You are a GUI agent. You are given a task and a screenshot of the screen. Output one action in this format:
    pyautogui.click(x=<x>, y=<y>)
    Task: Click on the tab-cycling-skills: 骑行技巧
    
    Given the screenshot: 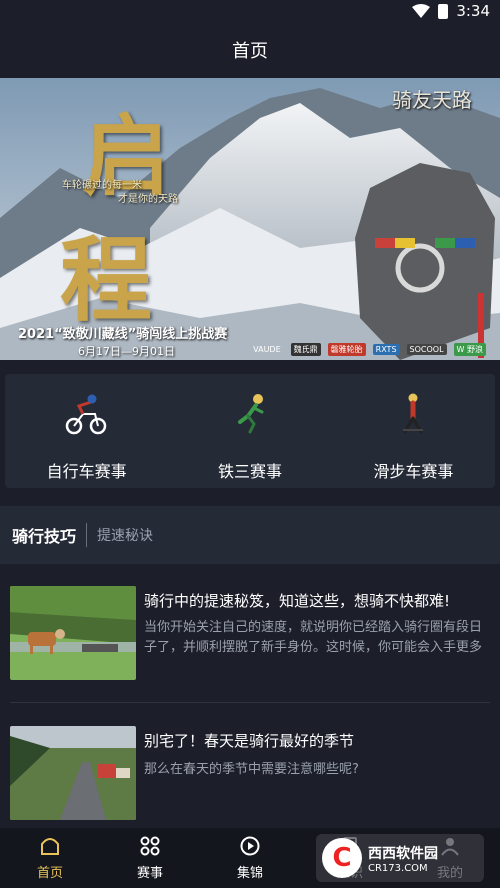 What is the action you would take?
    pyautogui.click(x=50, y=535)
    